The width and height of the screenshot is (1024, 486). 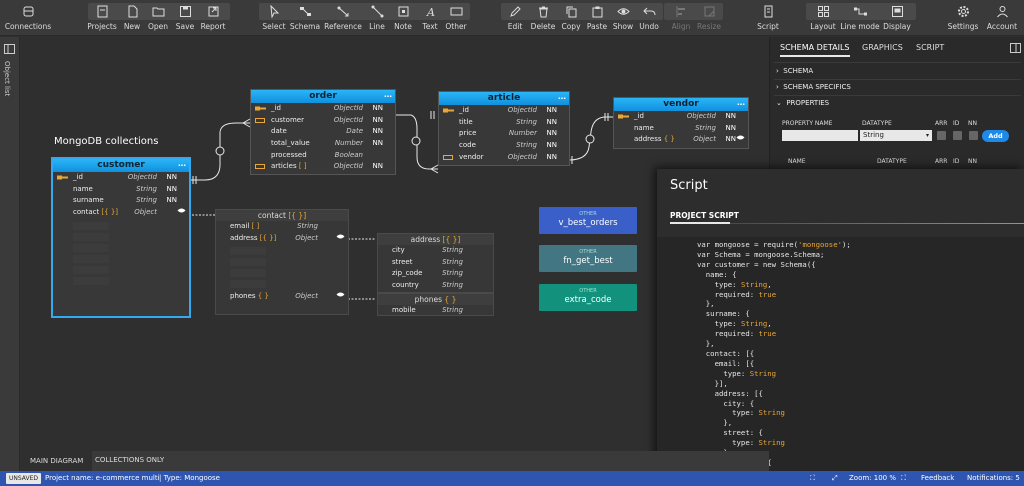 What do you see at coordinates (282, 239) in the screenshot?
I see `subdocument-field-row: address [{ }] Object` at bounding box center [282, 239].